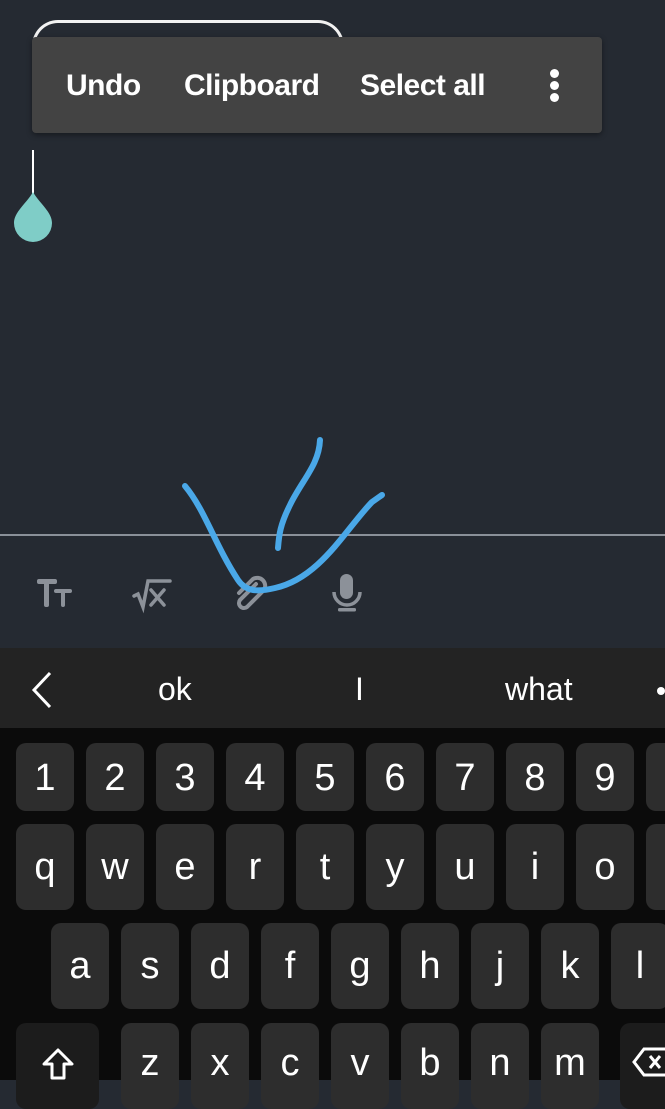 Image resolution: width=665 pixels, height=1109 pixels. I want to click on key-1: 1, so click(45, 777).